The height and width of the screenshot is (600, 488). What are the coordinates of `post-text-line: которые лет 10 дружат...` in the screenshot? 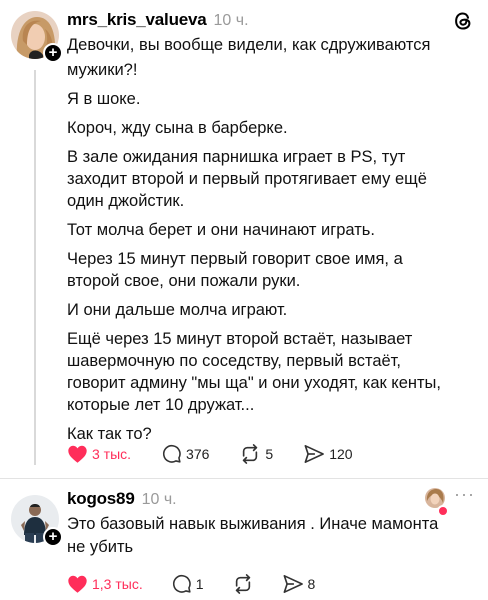 It's located at (161, 405).